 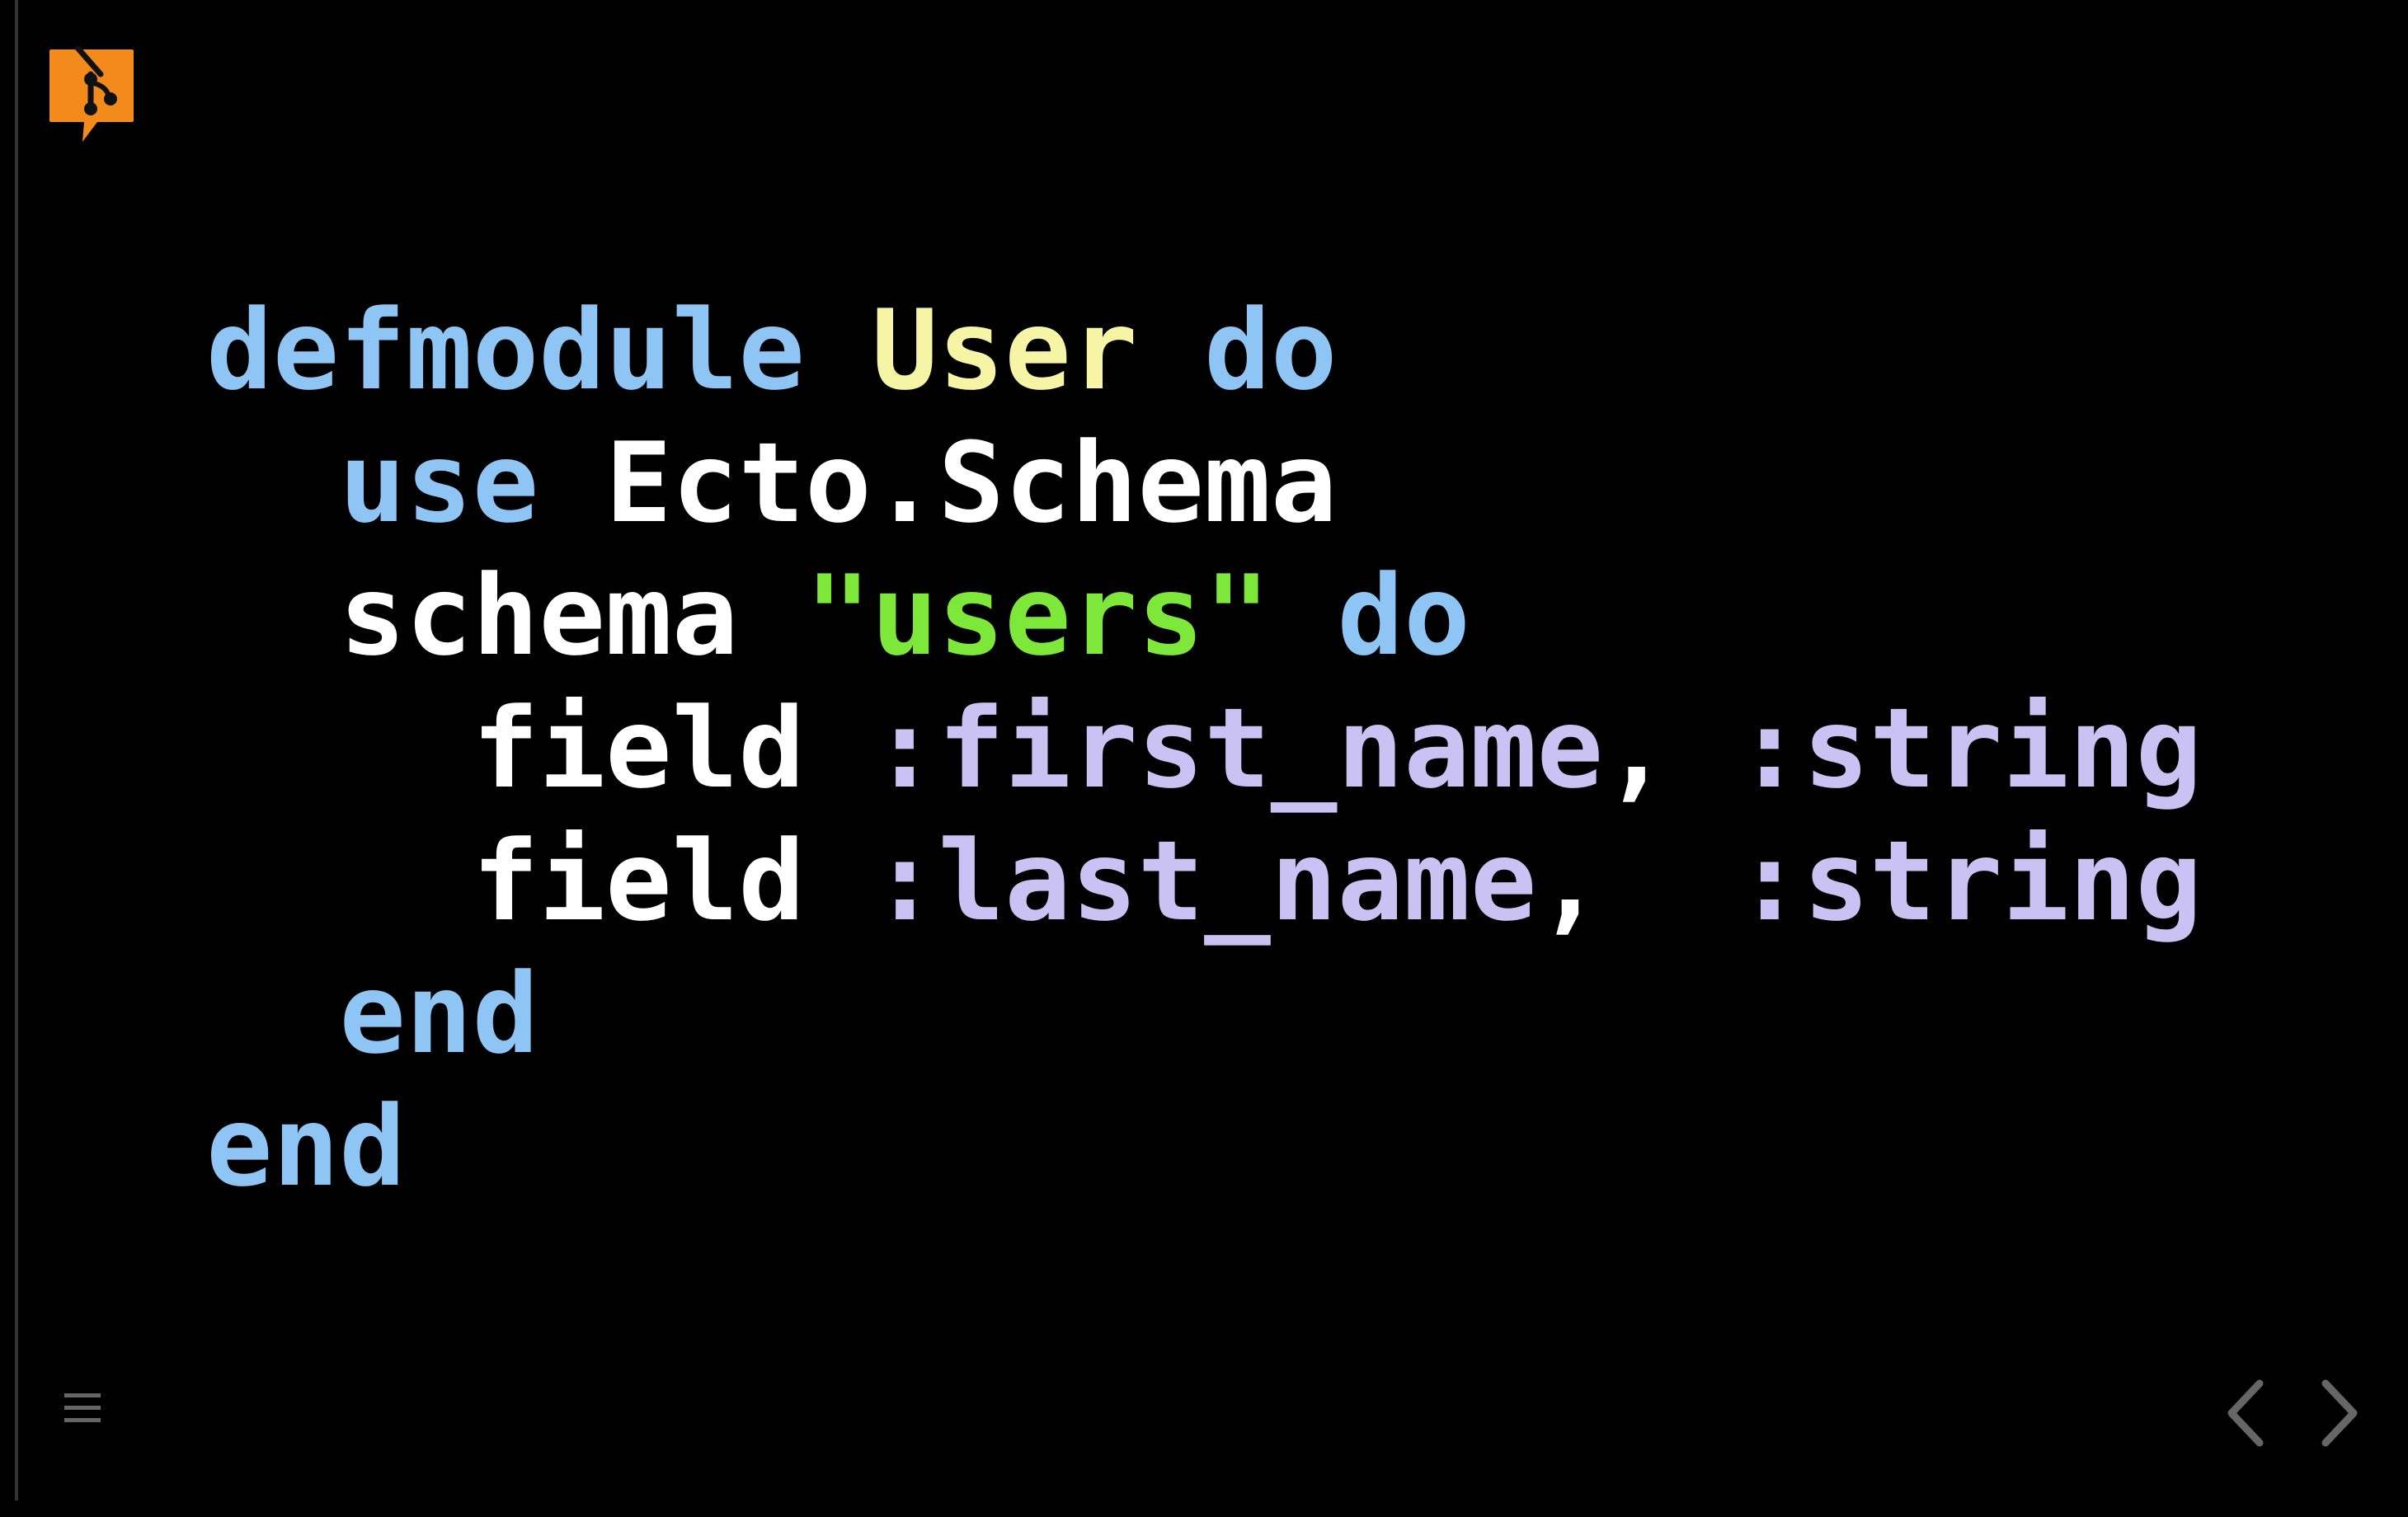 I want to click on code-line: schema "users" do, so click(x=1204, y=616).